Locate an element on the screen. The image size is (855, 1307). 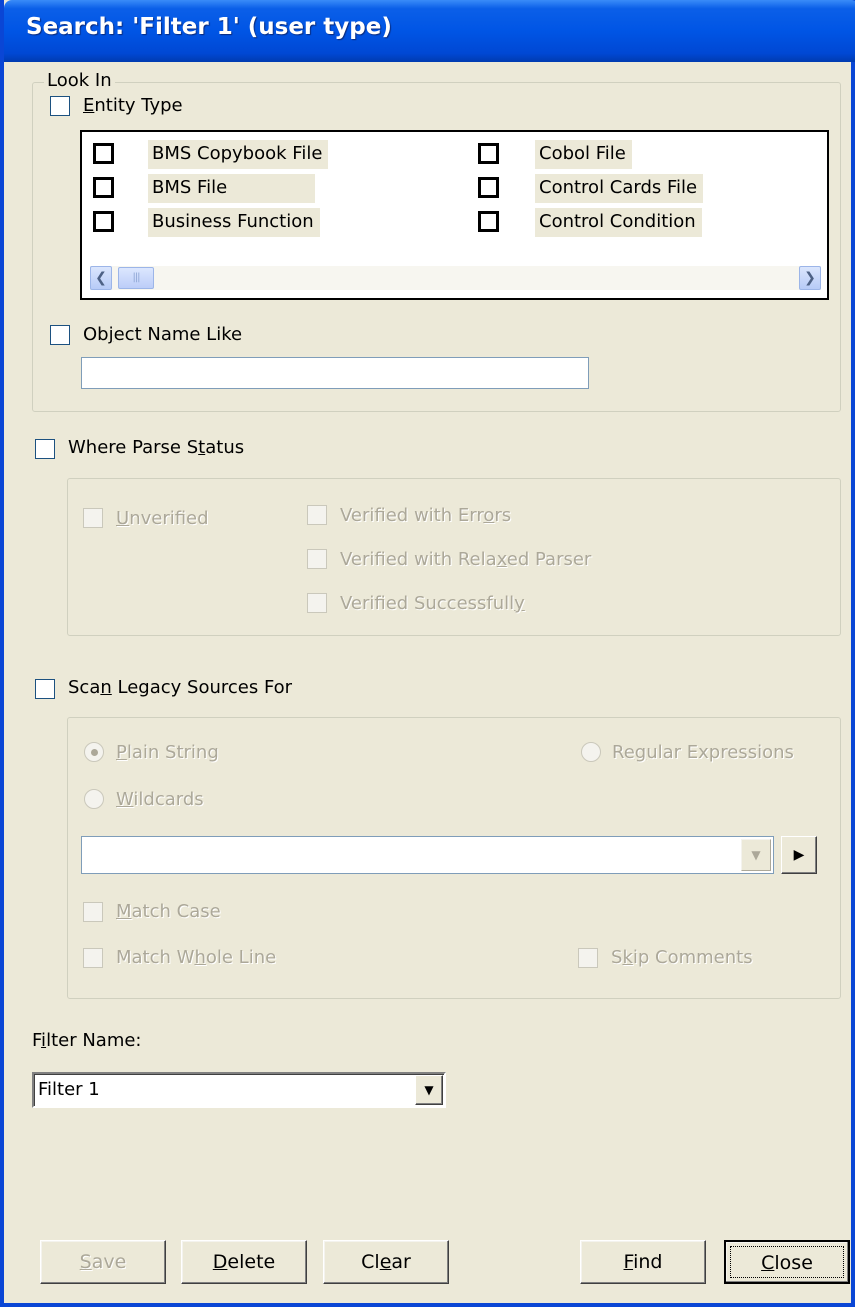
focus-rectangle is located at coordinates (787, 1262).